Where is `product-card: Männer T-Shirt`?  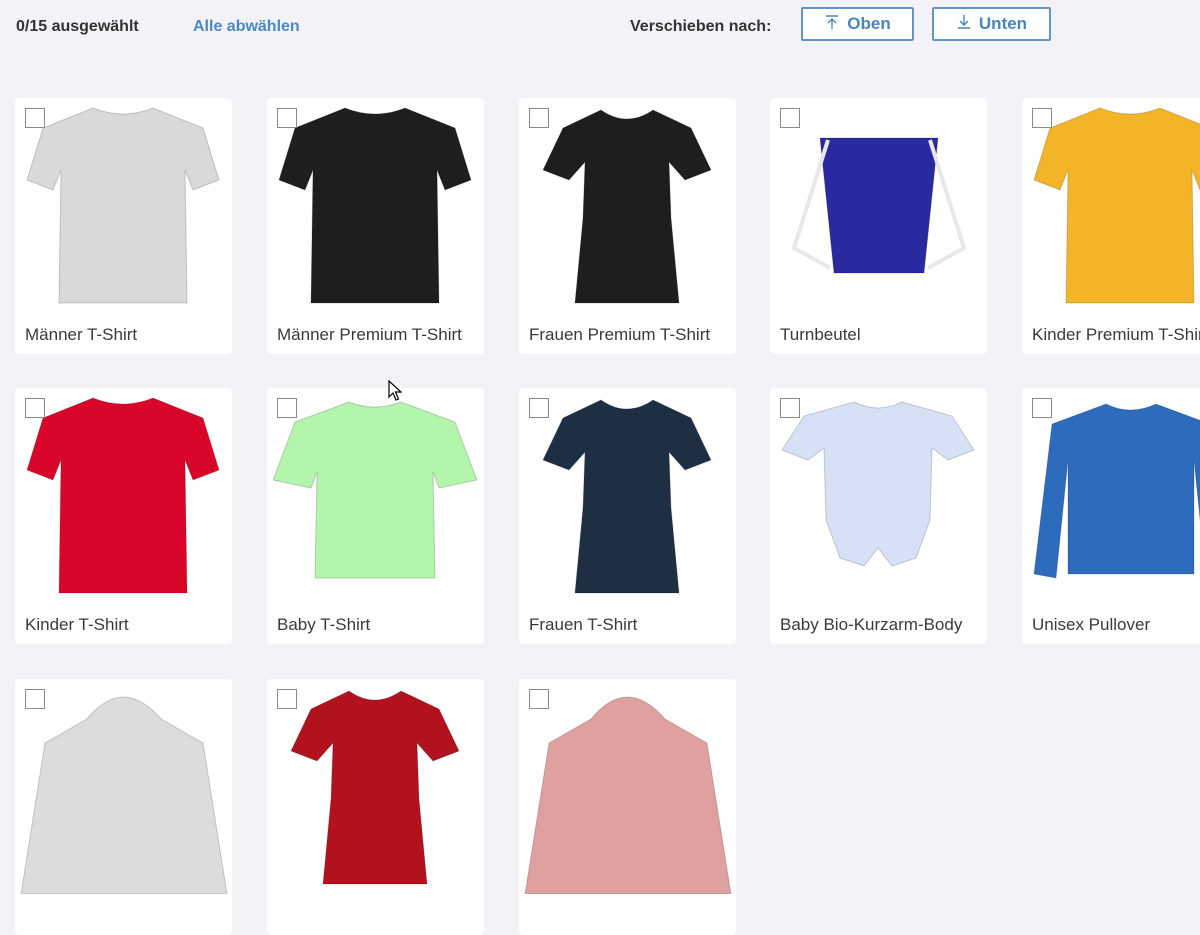
product-card: Männer T-Shirt is located at coordinates (123, 226).